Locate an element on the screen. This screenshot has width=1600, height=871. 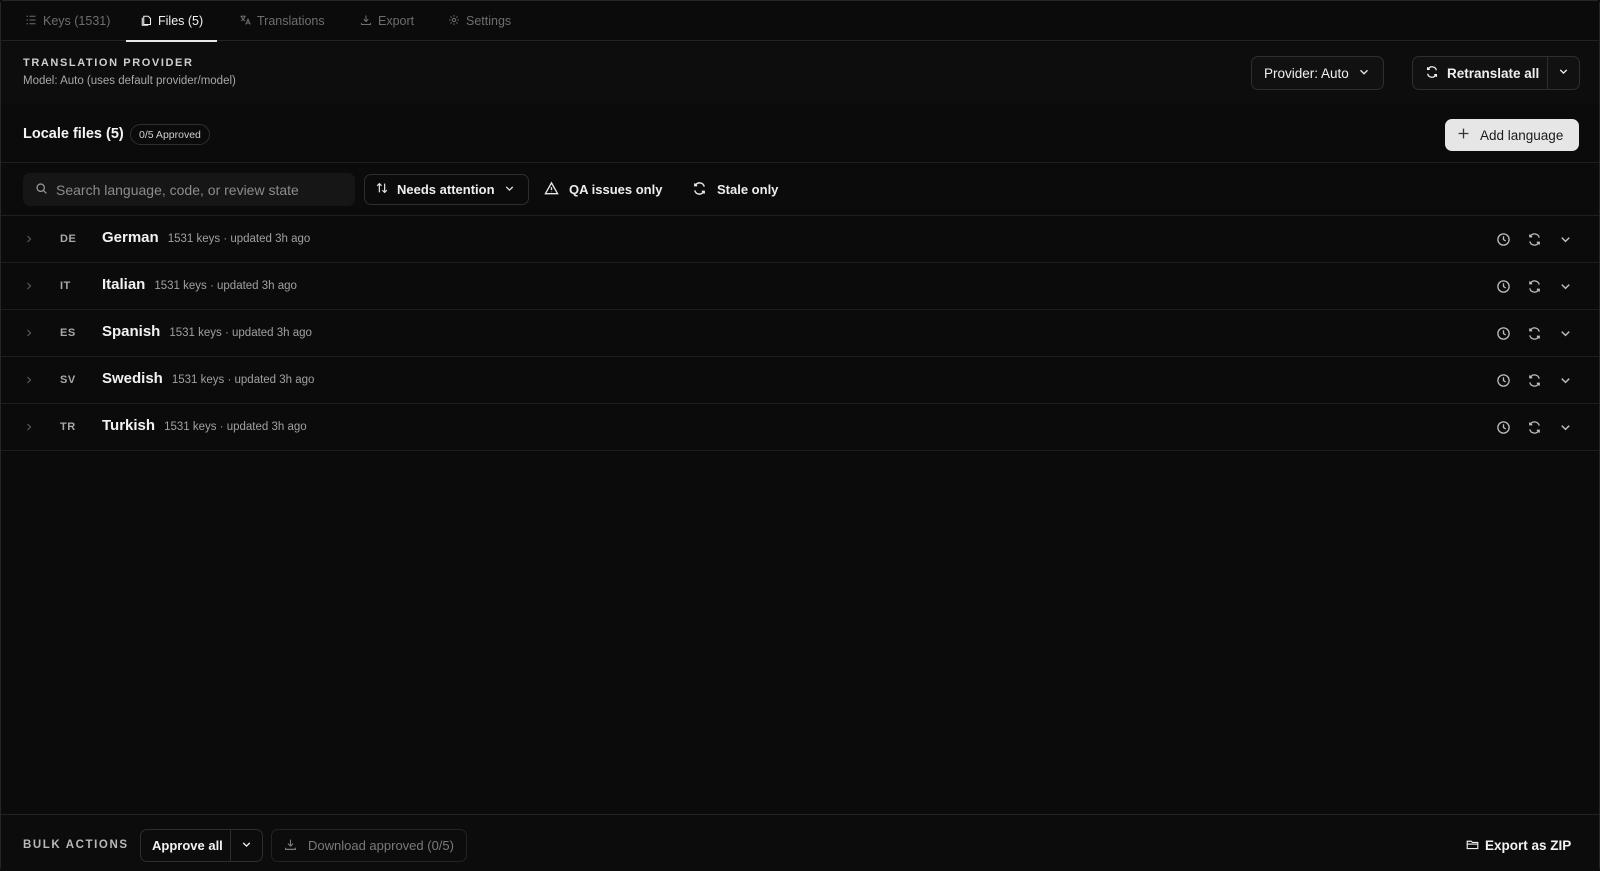
locale-row-tr: TR Turkish 1531 keys · updated 3h ago is located at coordinates (800, 427).